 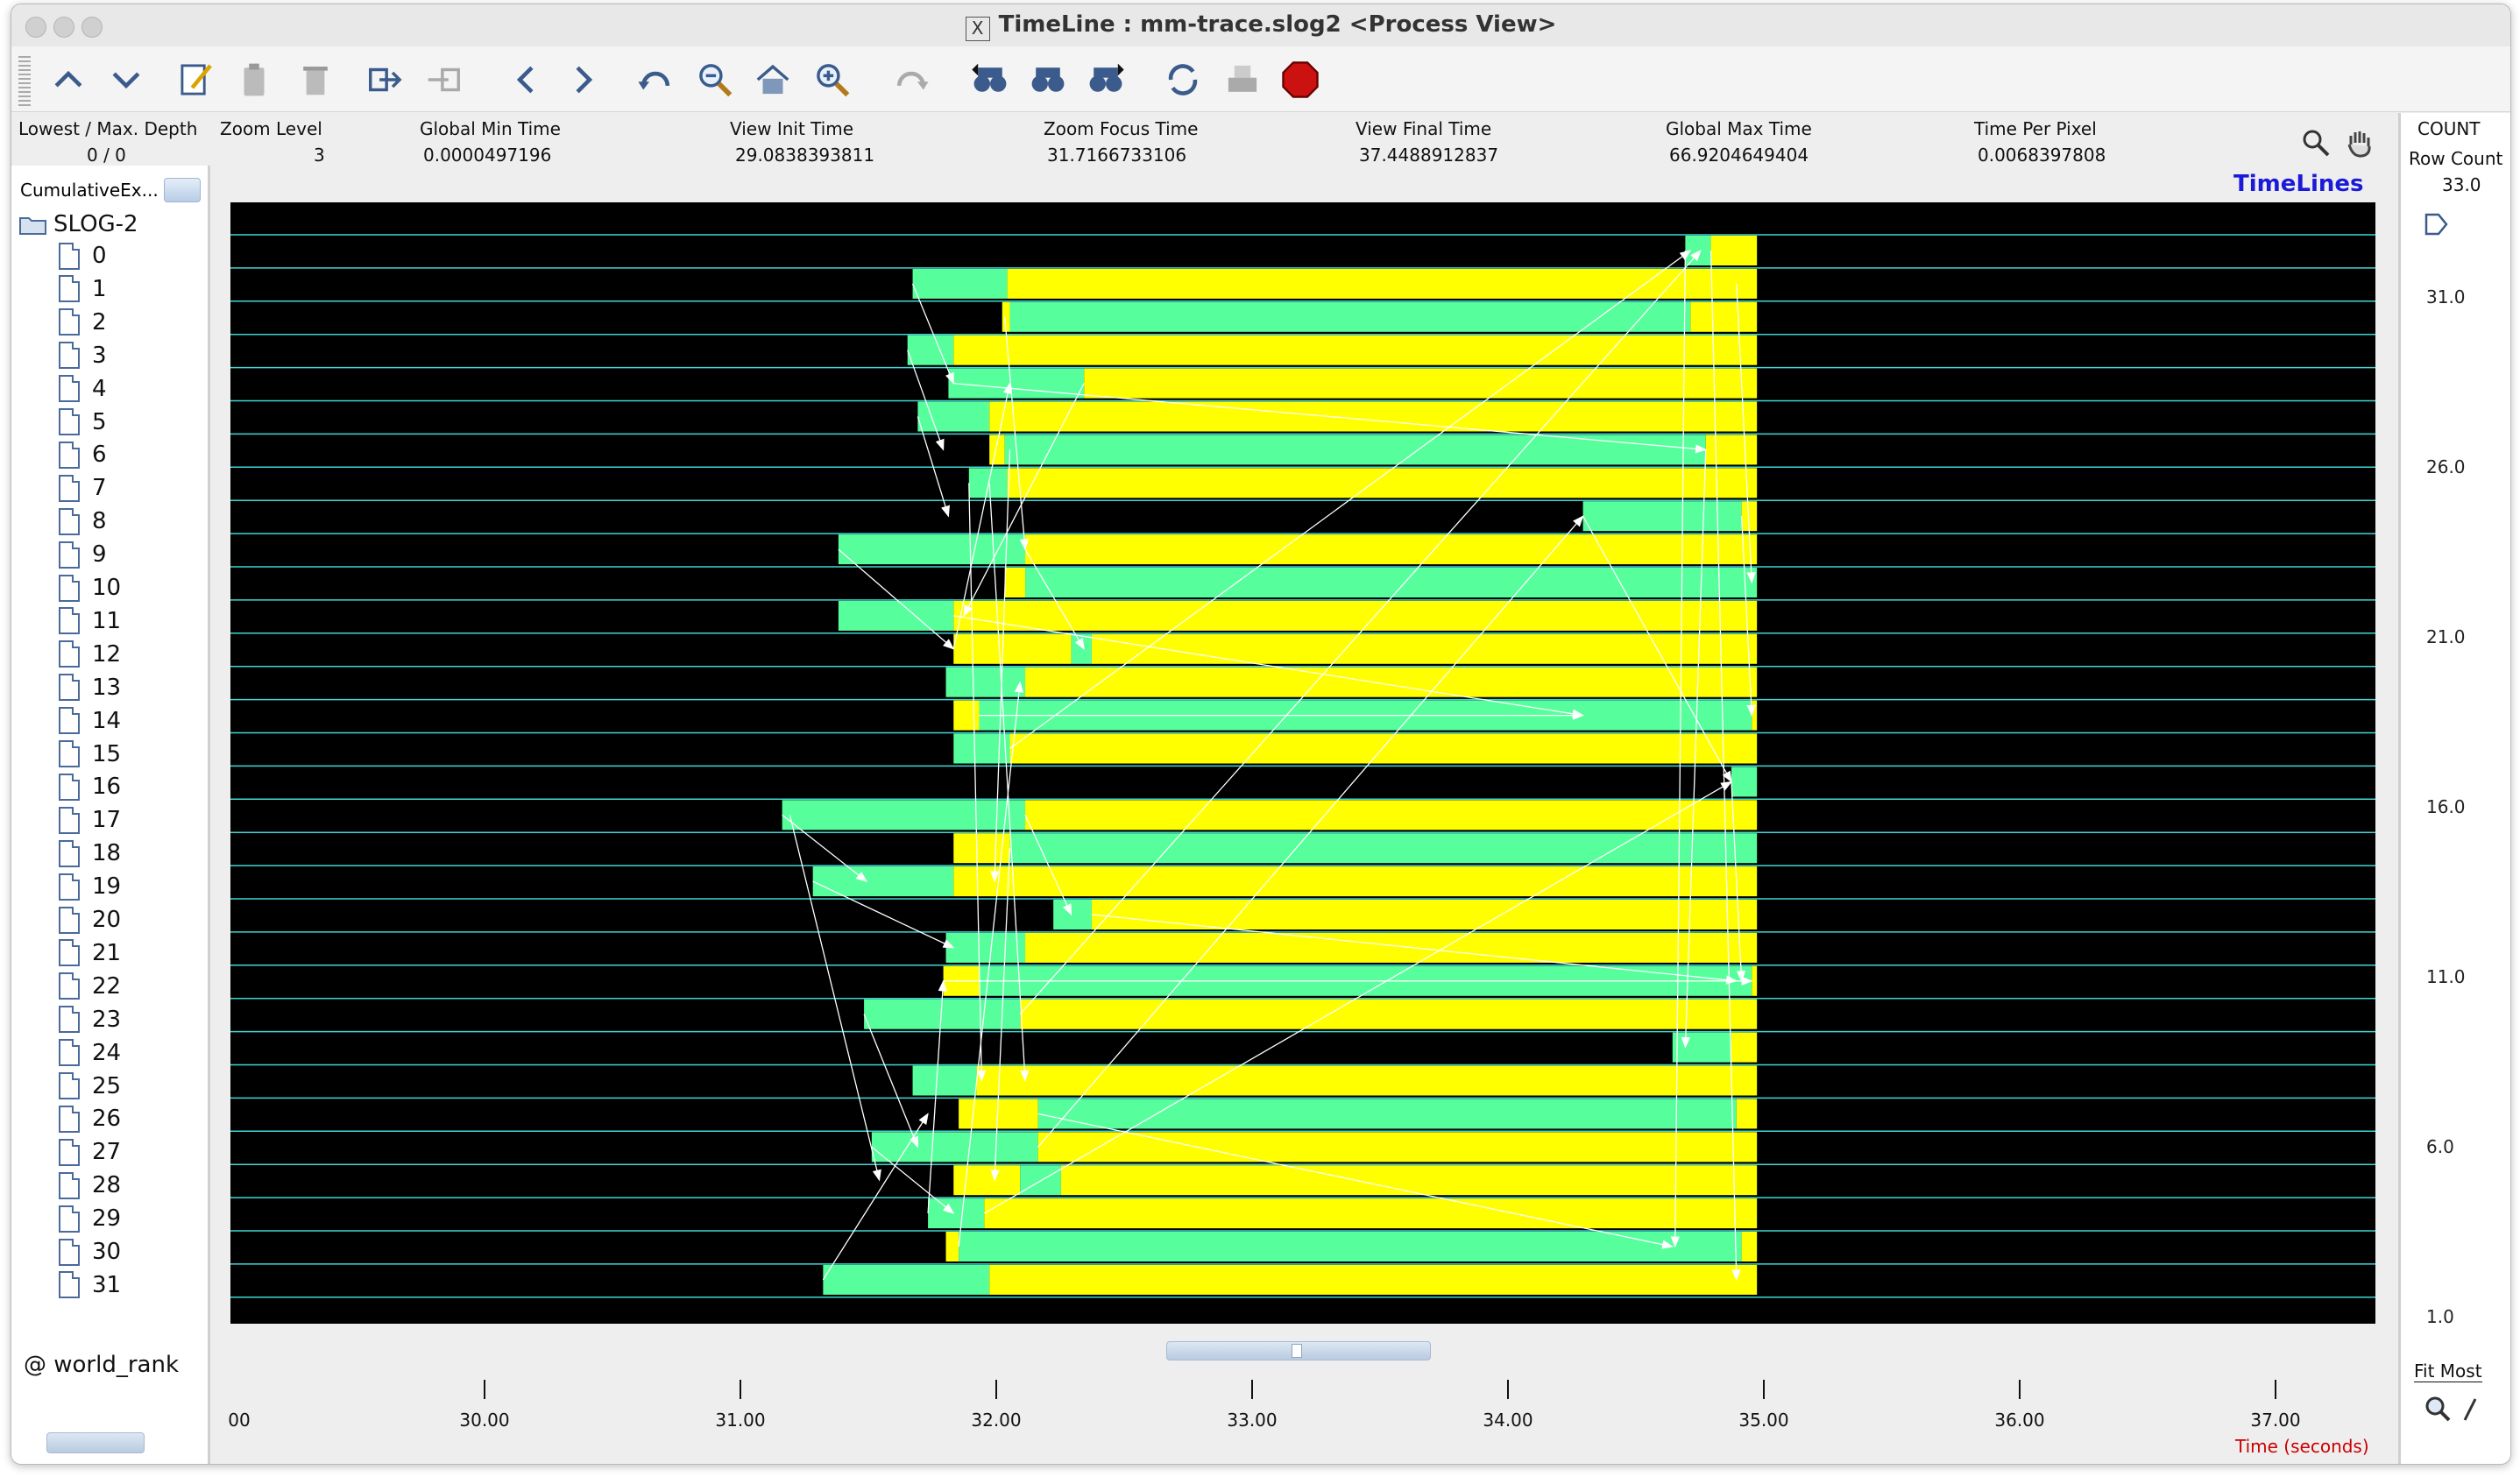 What do you see at coordinates (2448, 1371) in the screenshot?
I see `fit-most-button: Fit Most` at bounding box center [2448, 1371].